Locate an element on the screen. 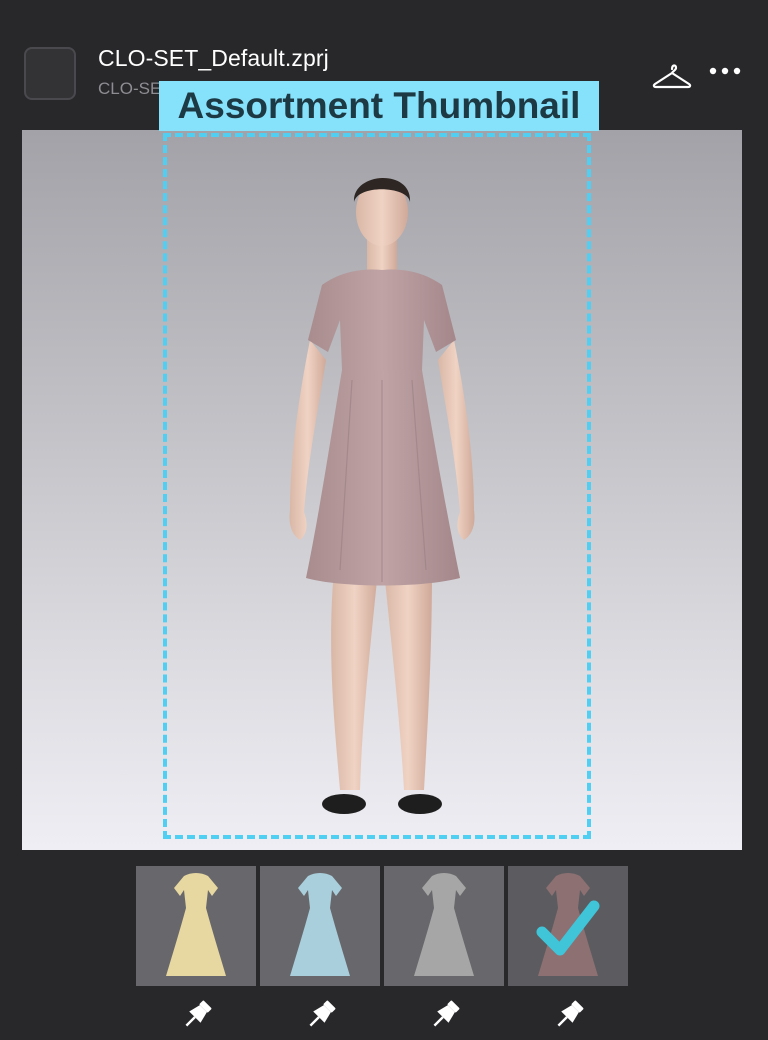  colorway-thumbnail-yellow is located at coordinates (196, 926).